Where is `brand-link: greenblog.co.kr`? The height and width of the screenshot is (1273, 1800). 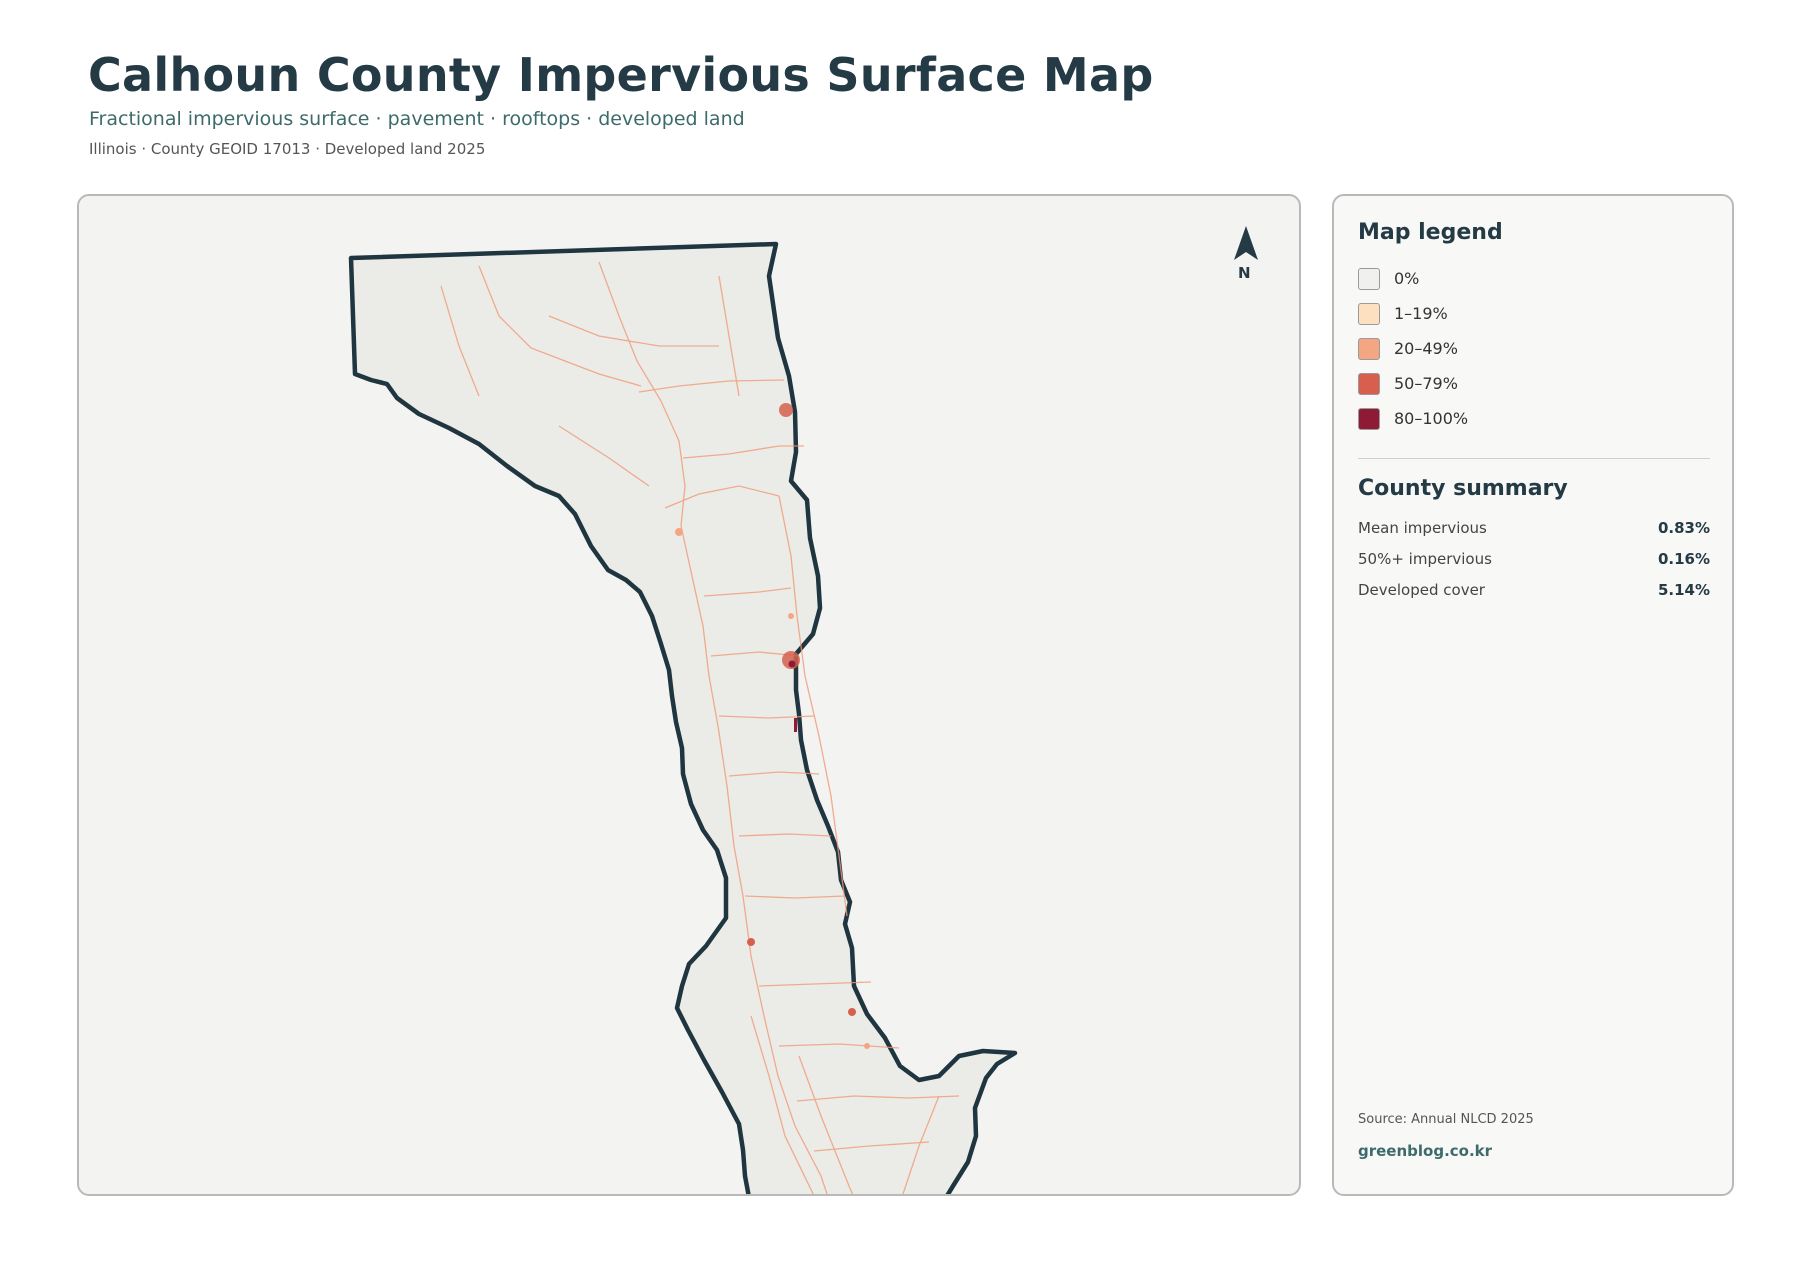
brand-link: greenblog.co.kr is located at coordinates (1425, 1151).